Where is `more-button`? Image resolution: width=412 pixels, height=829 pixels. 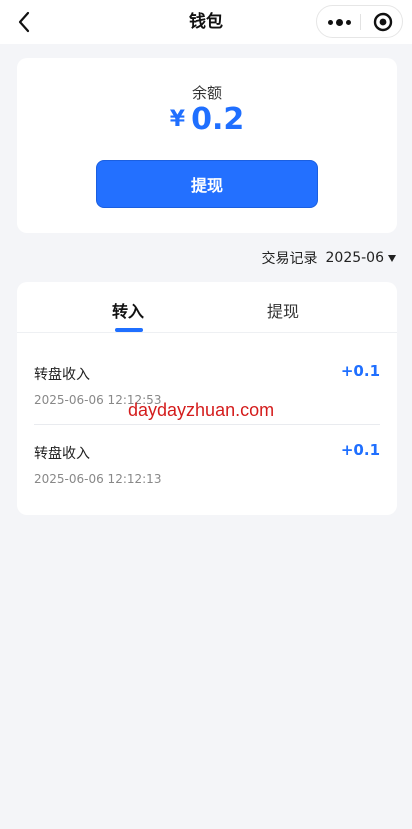 more-button is located at coordinates (339, 22).